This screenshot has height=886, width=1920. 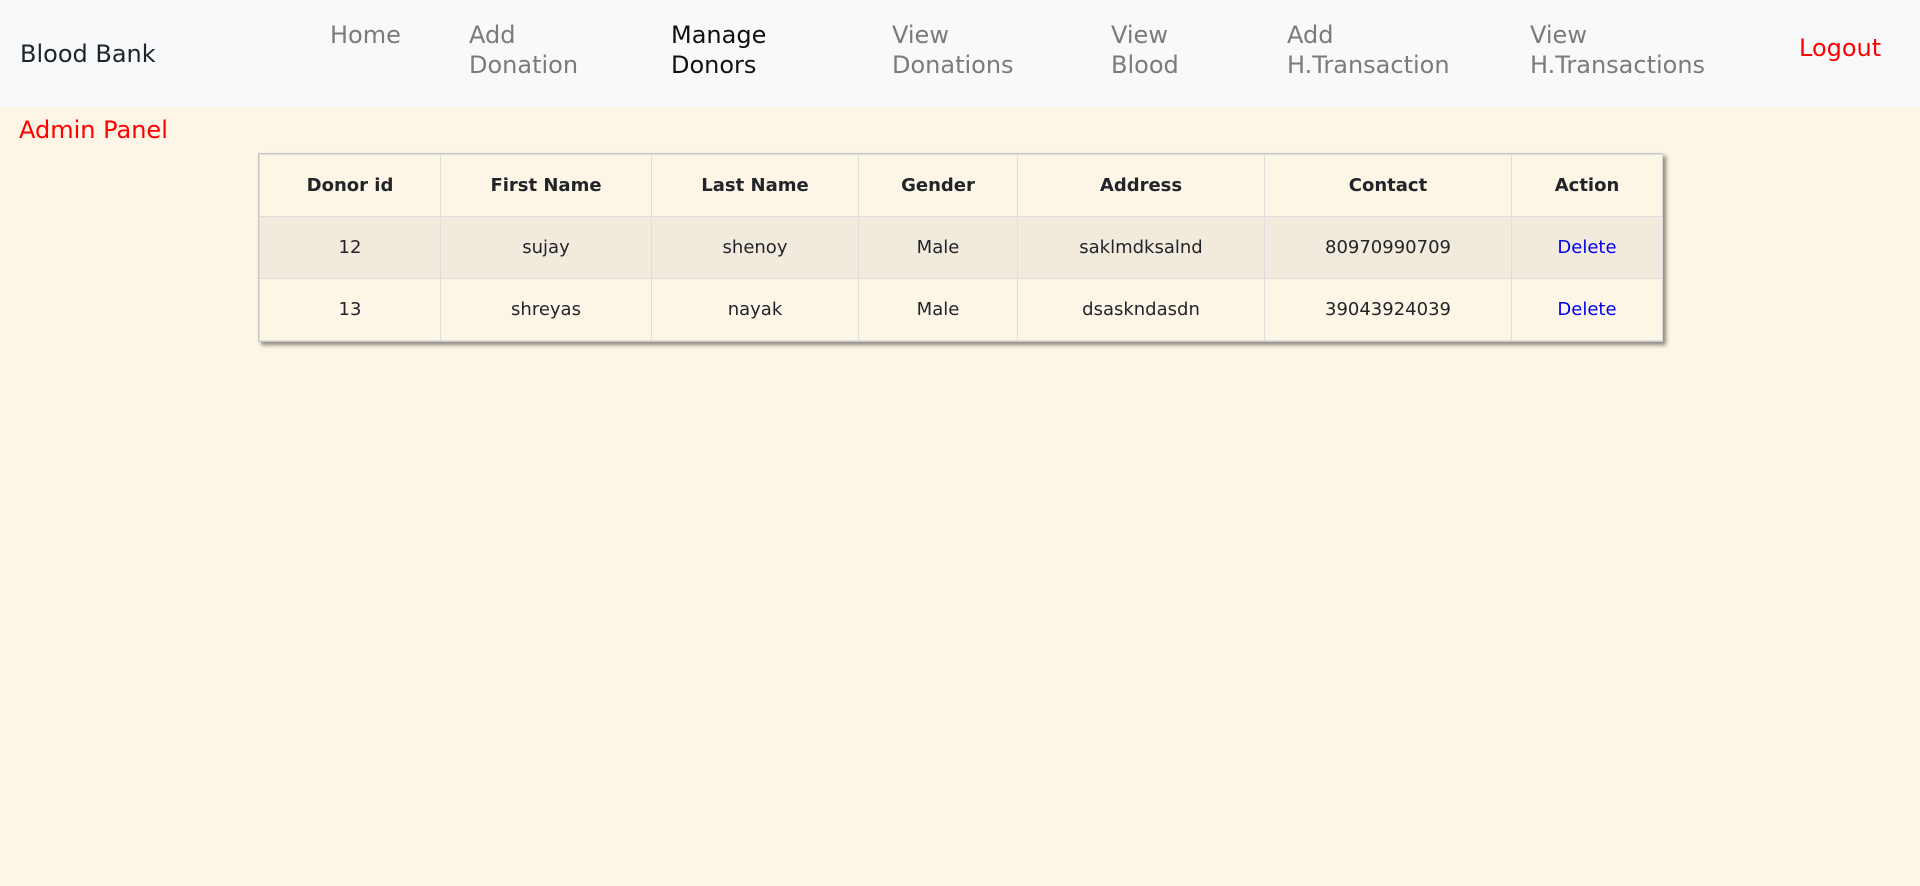 I want to click on header-last-name: Last Name, so click(x=755, y=185).